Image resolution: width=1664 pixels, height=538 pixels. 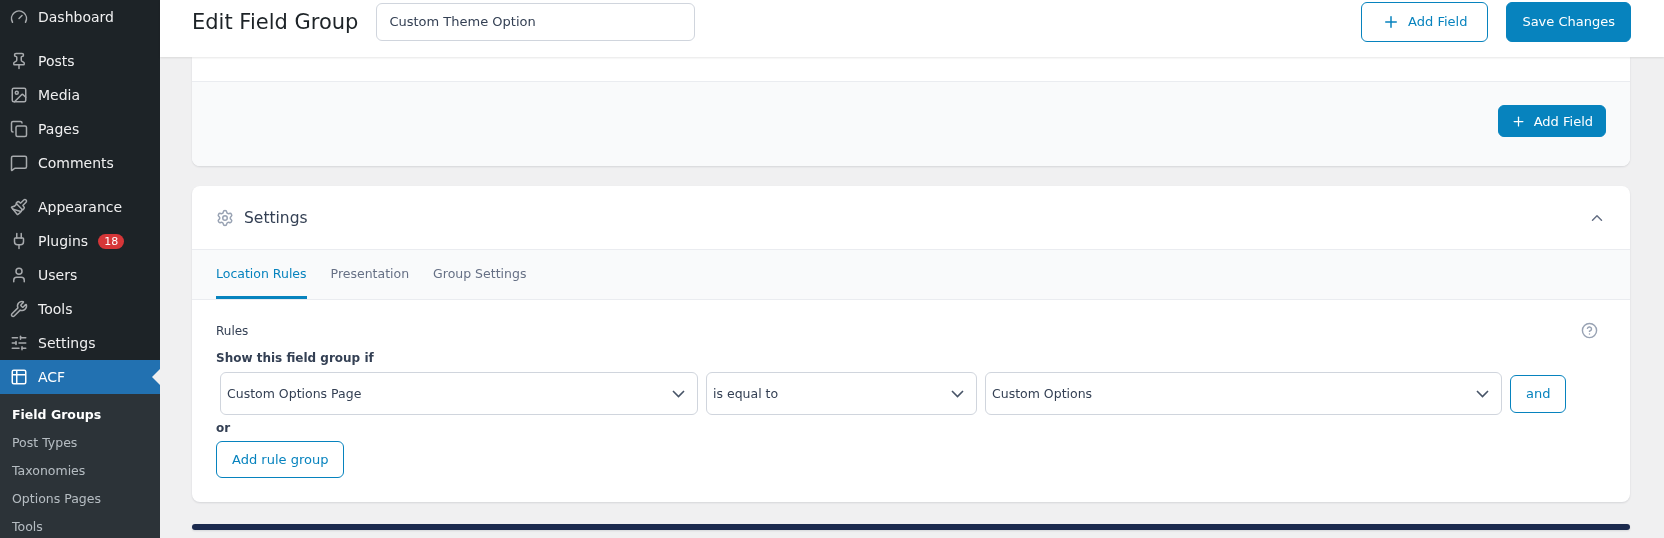 I want to click on submenu-item: Taxonomies, so click(x=80, y=471).